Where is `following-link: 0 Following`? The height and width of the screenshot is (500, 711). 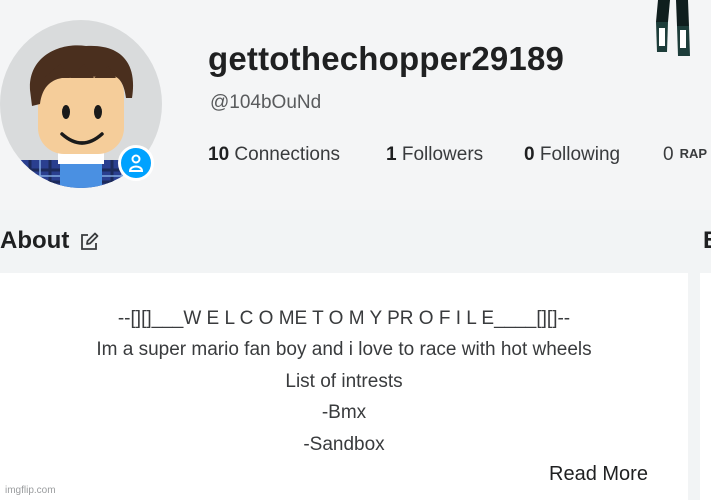 following-link: 0 Following is located at coordinates (572, 155).